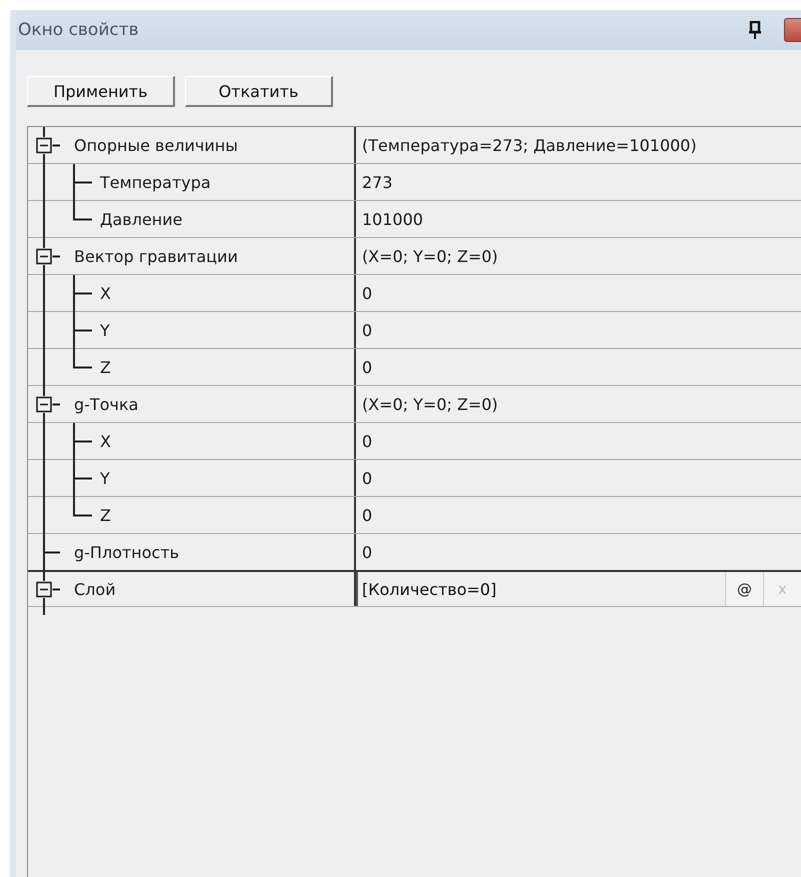  What do you see at coordinates (578, 219) in the screenshot?
I see `property-value-cell: 101000` at bounding box center [578, 219].